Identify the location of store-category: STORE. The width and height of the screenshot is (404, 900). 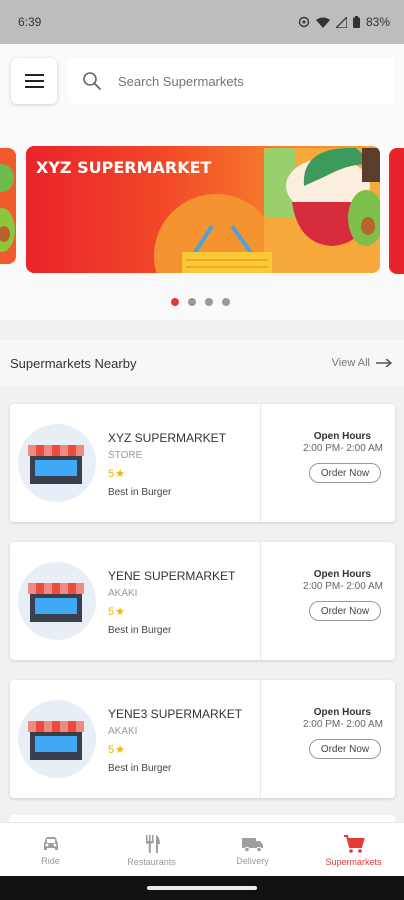
(125, 455).